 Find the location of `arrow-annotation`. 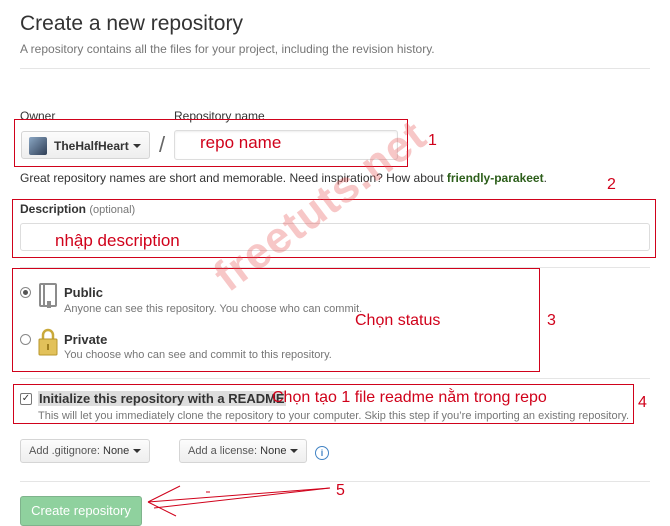

arrow-annotation is located at coordinates (239, 501).